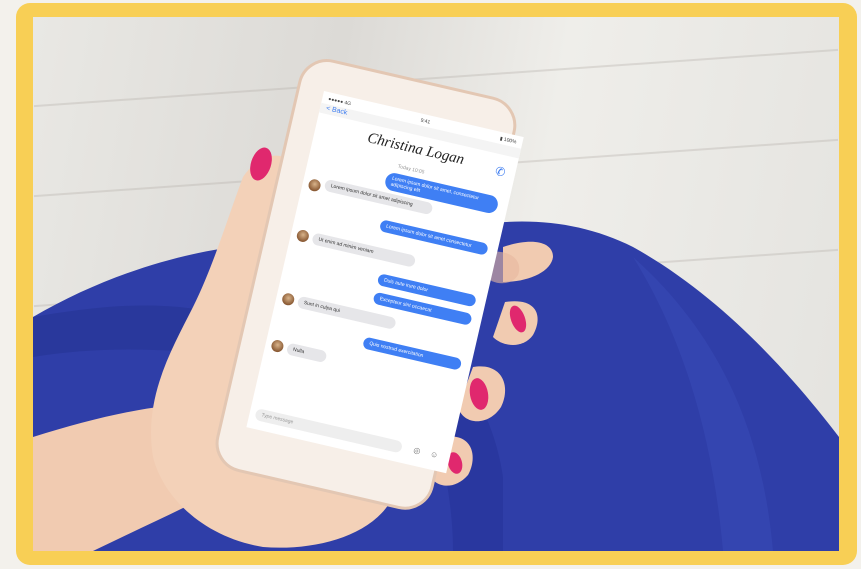 The image size is (861, 569). Describe the element at coordinates (417, 450) in the screenshot. I see `microphone-icon: ◎` at that location.